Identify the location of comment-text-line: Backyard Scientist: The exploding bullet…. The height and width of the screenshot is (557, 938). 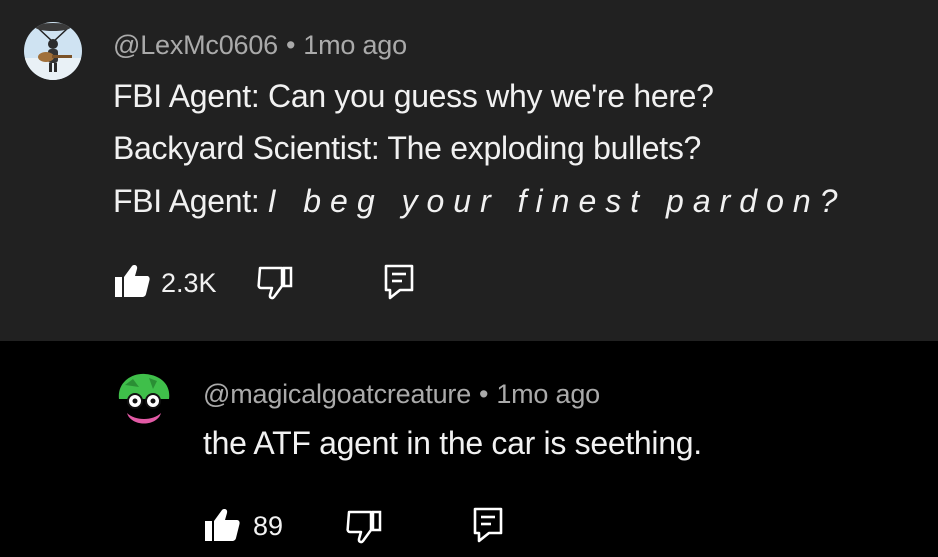
(407, 148).